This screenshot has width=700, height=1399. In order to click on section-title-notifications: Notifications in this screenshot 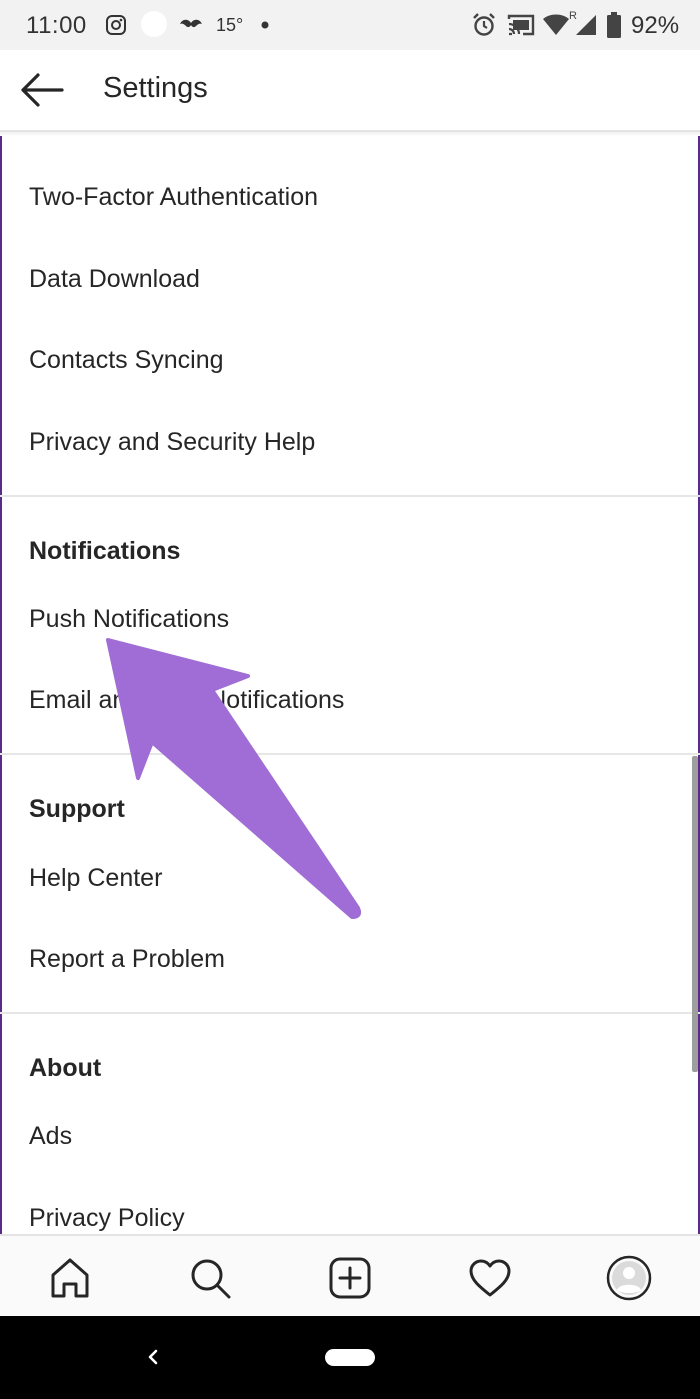, I will do `click(105, 551)`.